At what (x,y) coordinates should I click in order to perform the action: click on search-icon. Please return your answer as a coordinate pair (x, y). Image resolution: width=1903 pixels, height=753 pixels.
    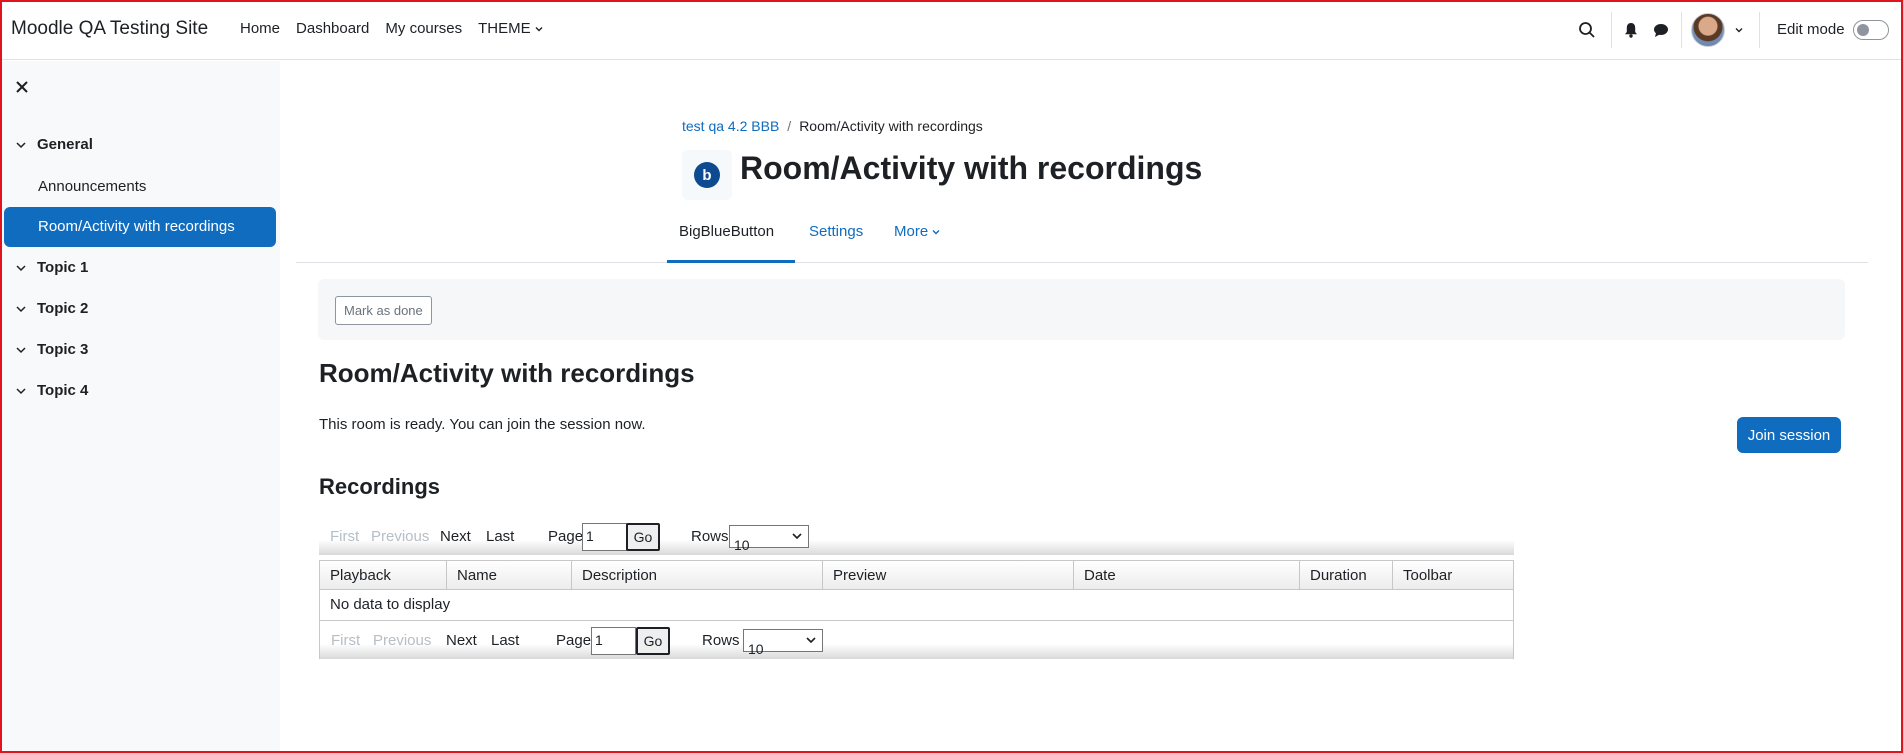
    Looking at the image, I should click on (1587, 30).